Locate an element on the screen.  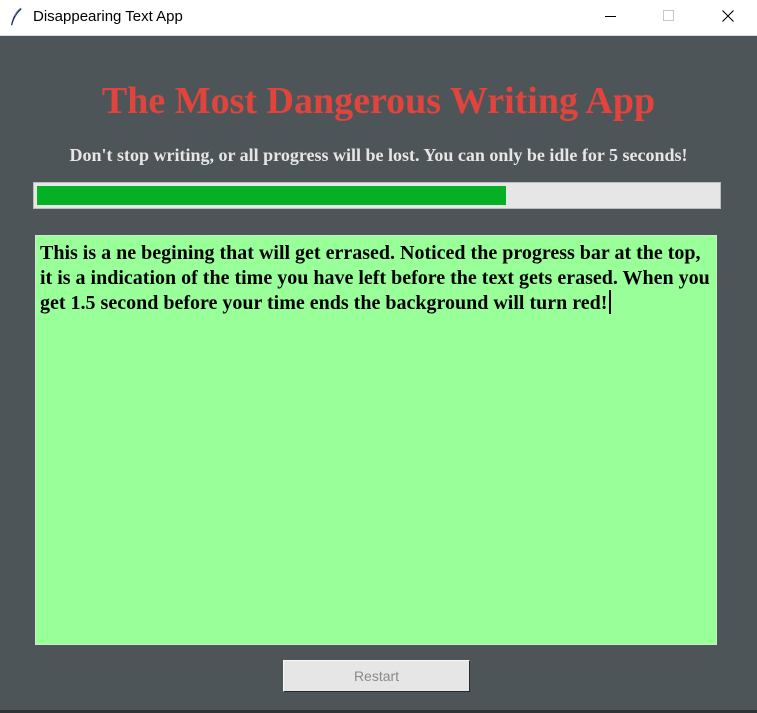
idle-progress-bar is located at coordinates (377, 195).